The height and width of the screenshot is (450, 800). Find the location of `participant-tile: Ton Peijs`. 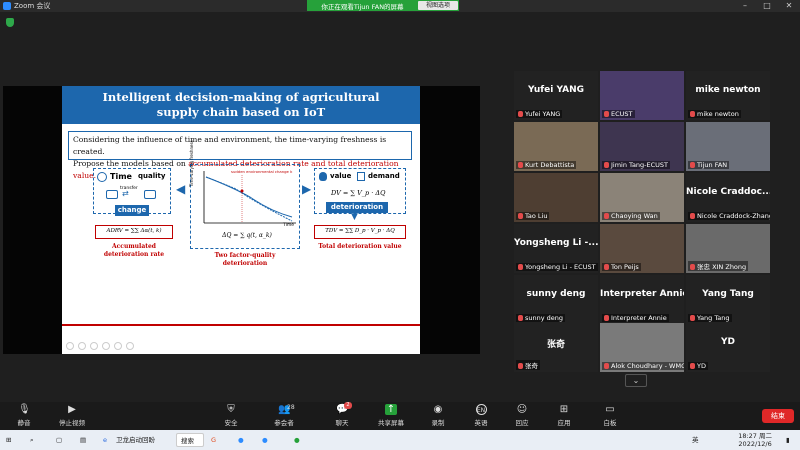

participant-tile: Ton Peijs is located at coordinates (642, 248).